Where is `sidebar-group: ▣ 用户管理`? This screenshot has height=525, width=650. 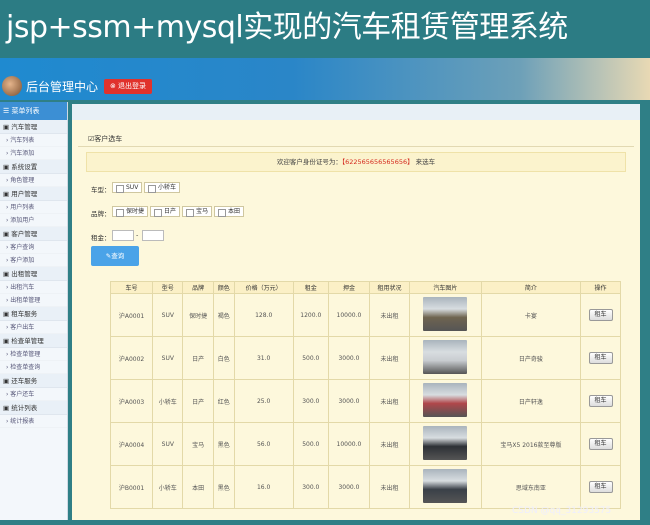
sidebar-group: ▣ 用户管理 is located at coordinates (33, 194).